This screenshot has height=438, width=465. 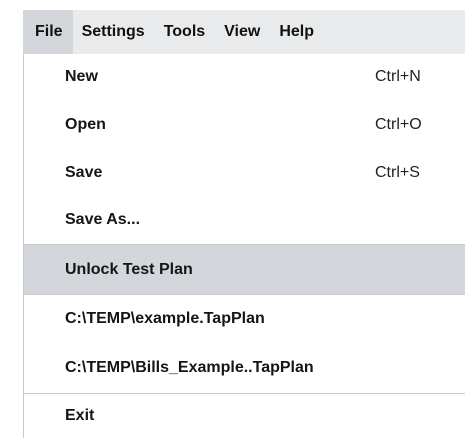 I want to click on menu-item-unlock-test-plan: Unlock Test Plan, so click(x=244, y=269).